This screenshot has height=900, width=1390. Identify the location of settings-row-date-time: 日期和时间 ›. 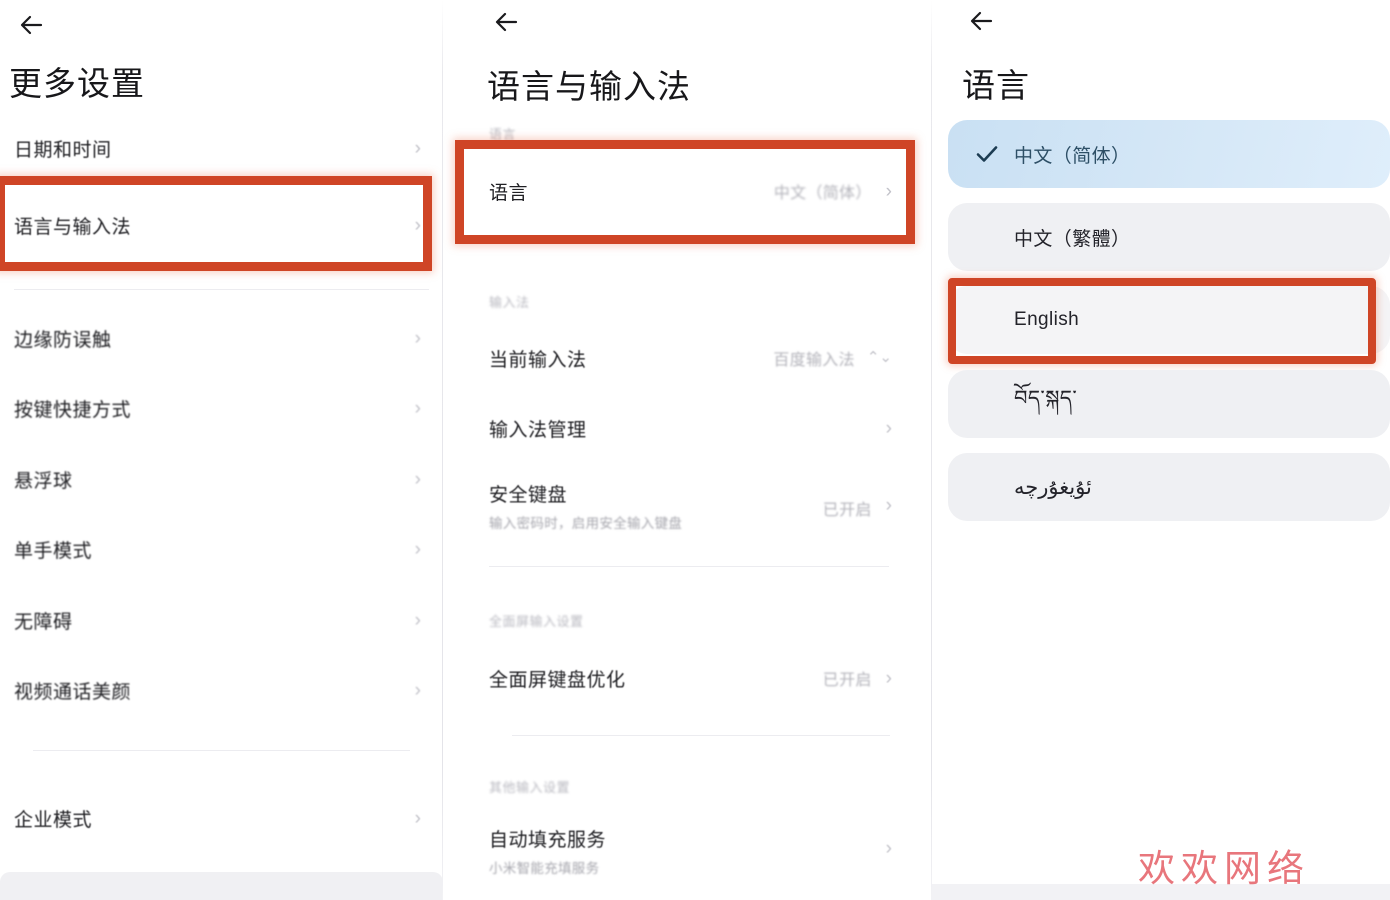
(221, 148).